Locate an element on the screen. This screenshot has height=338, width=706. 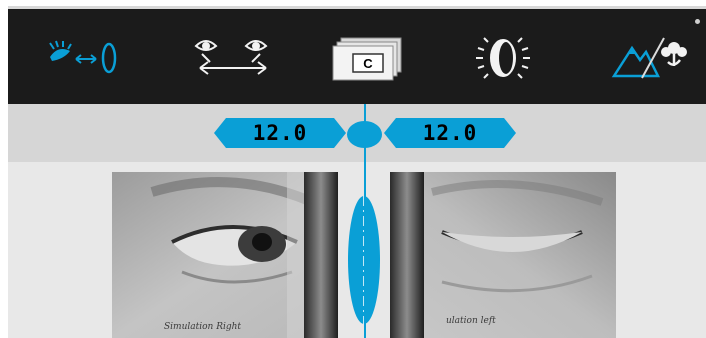
lens-cards-icon: C is located at coordinates (367, 58).